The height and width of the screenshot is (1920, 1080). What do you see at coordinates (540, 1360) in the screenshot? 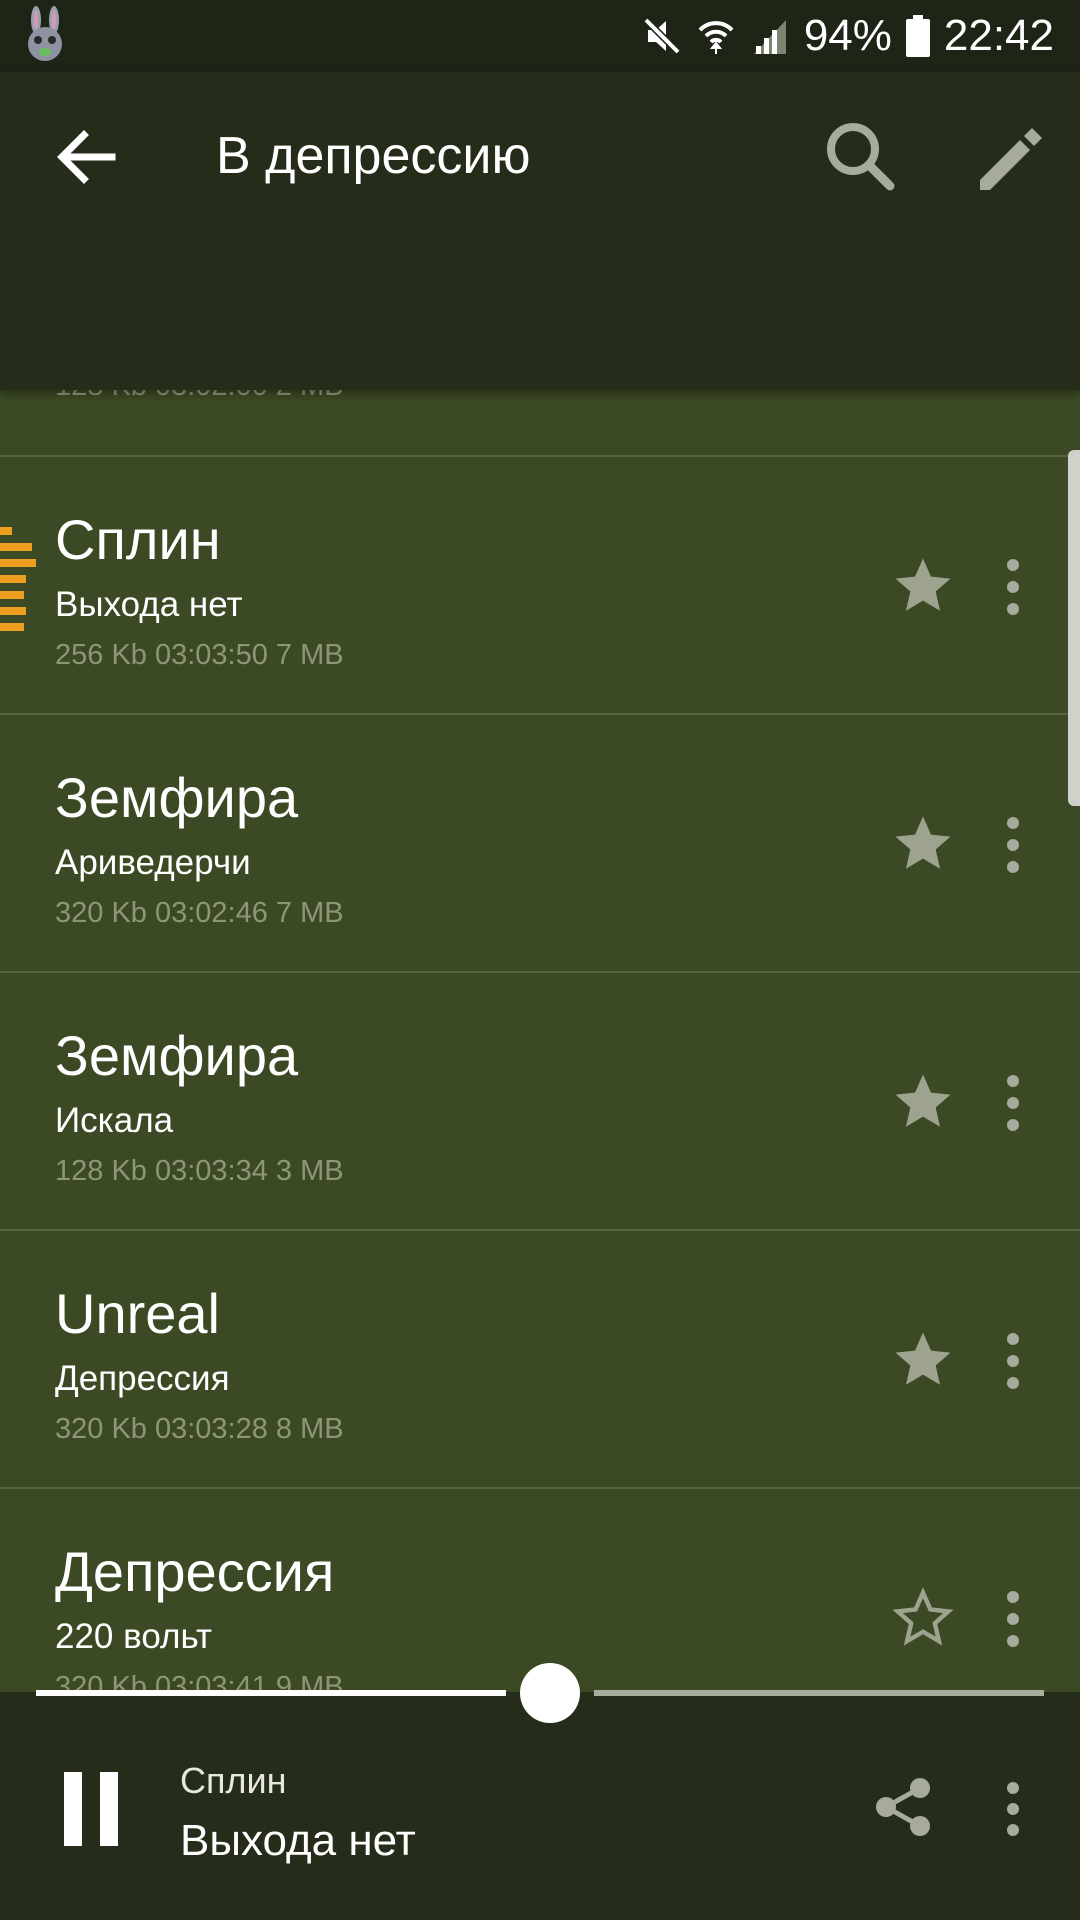
I see `list-item: Unreal Депрессия 320 Kb 03:03:28 8 MB` at bounding box center [540, 1360].